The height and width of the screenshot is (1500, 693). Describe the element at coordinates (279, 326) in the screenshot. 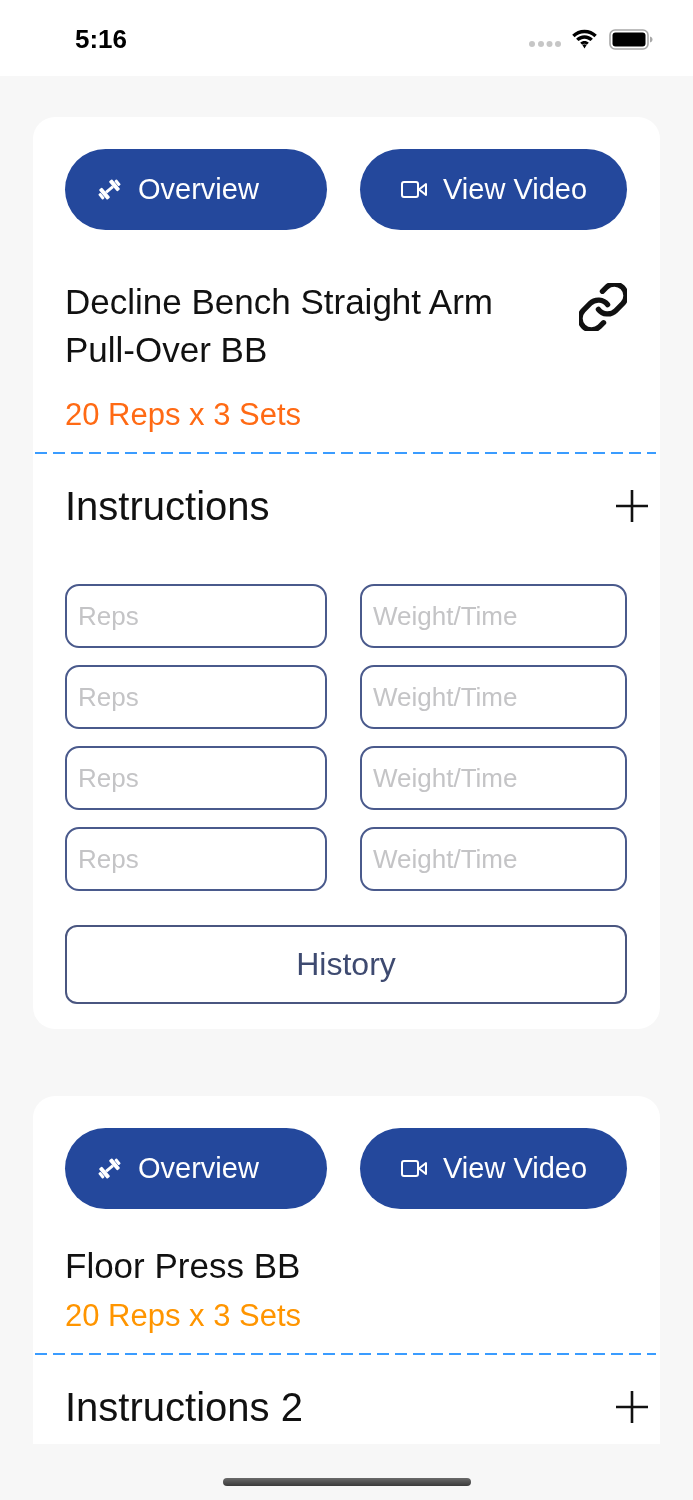

I see `exercise-title: Decline Bench Straight Arm Pull-Over BB` at that location.